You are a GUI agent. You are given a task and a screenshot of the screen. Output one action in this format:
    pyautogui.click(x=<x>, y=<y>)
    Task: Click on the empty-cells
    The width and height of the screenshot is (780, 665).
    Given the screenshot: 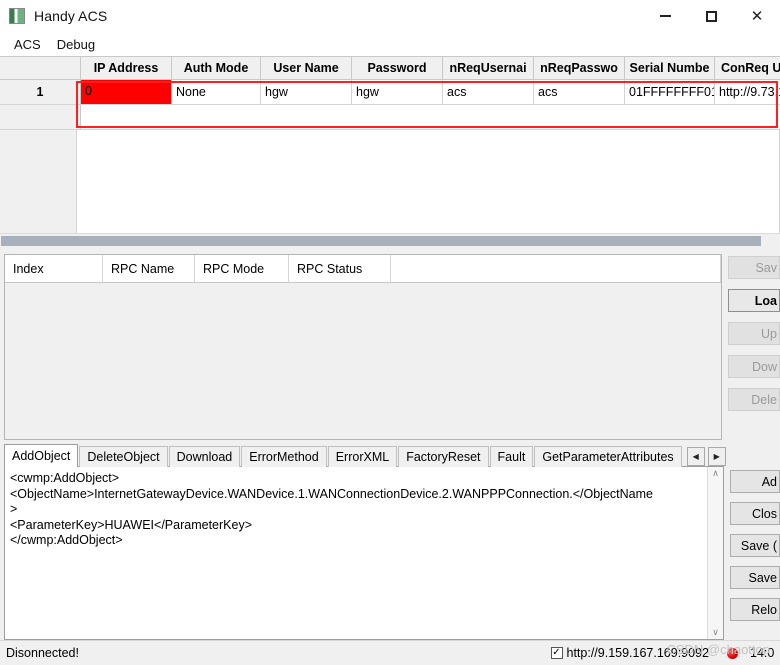 What is the action you would take?
    pyautogui.click(x=430, y=117)
    